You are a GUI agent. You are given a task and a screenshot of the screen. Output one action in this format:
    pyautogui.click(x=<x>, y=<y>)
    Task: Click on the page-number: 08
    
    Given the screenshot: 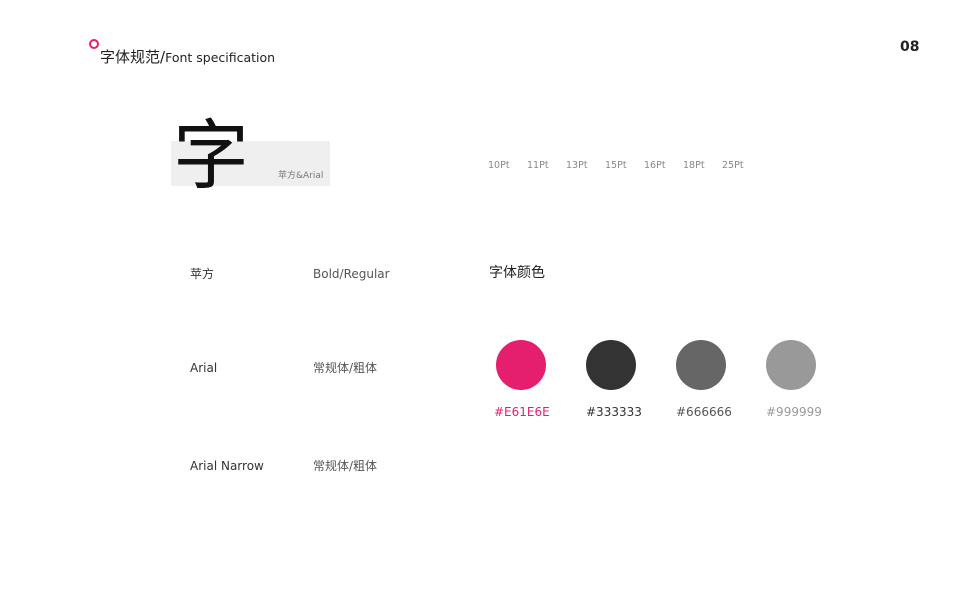 What is the action you would take?
    pyautogui.click(x=910, y=47)
    